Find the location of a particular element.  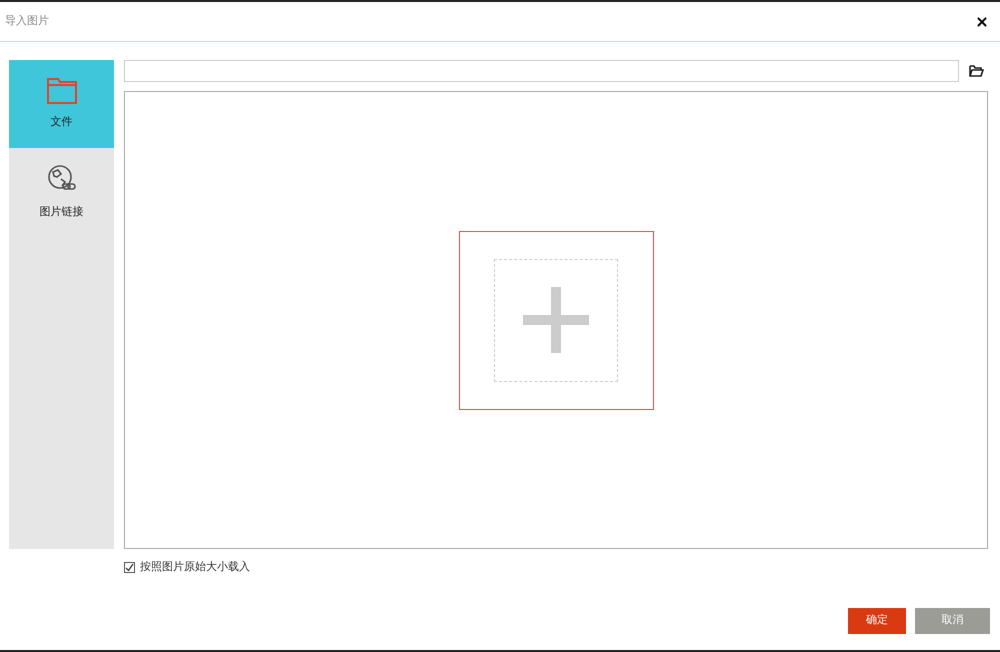

close-button is located at coordinates (982, 21).